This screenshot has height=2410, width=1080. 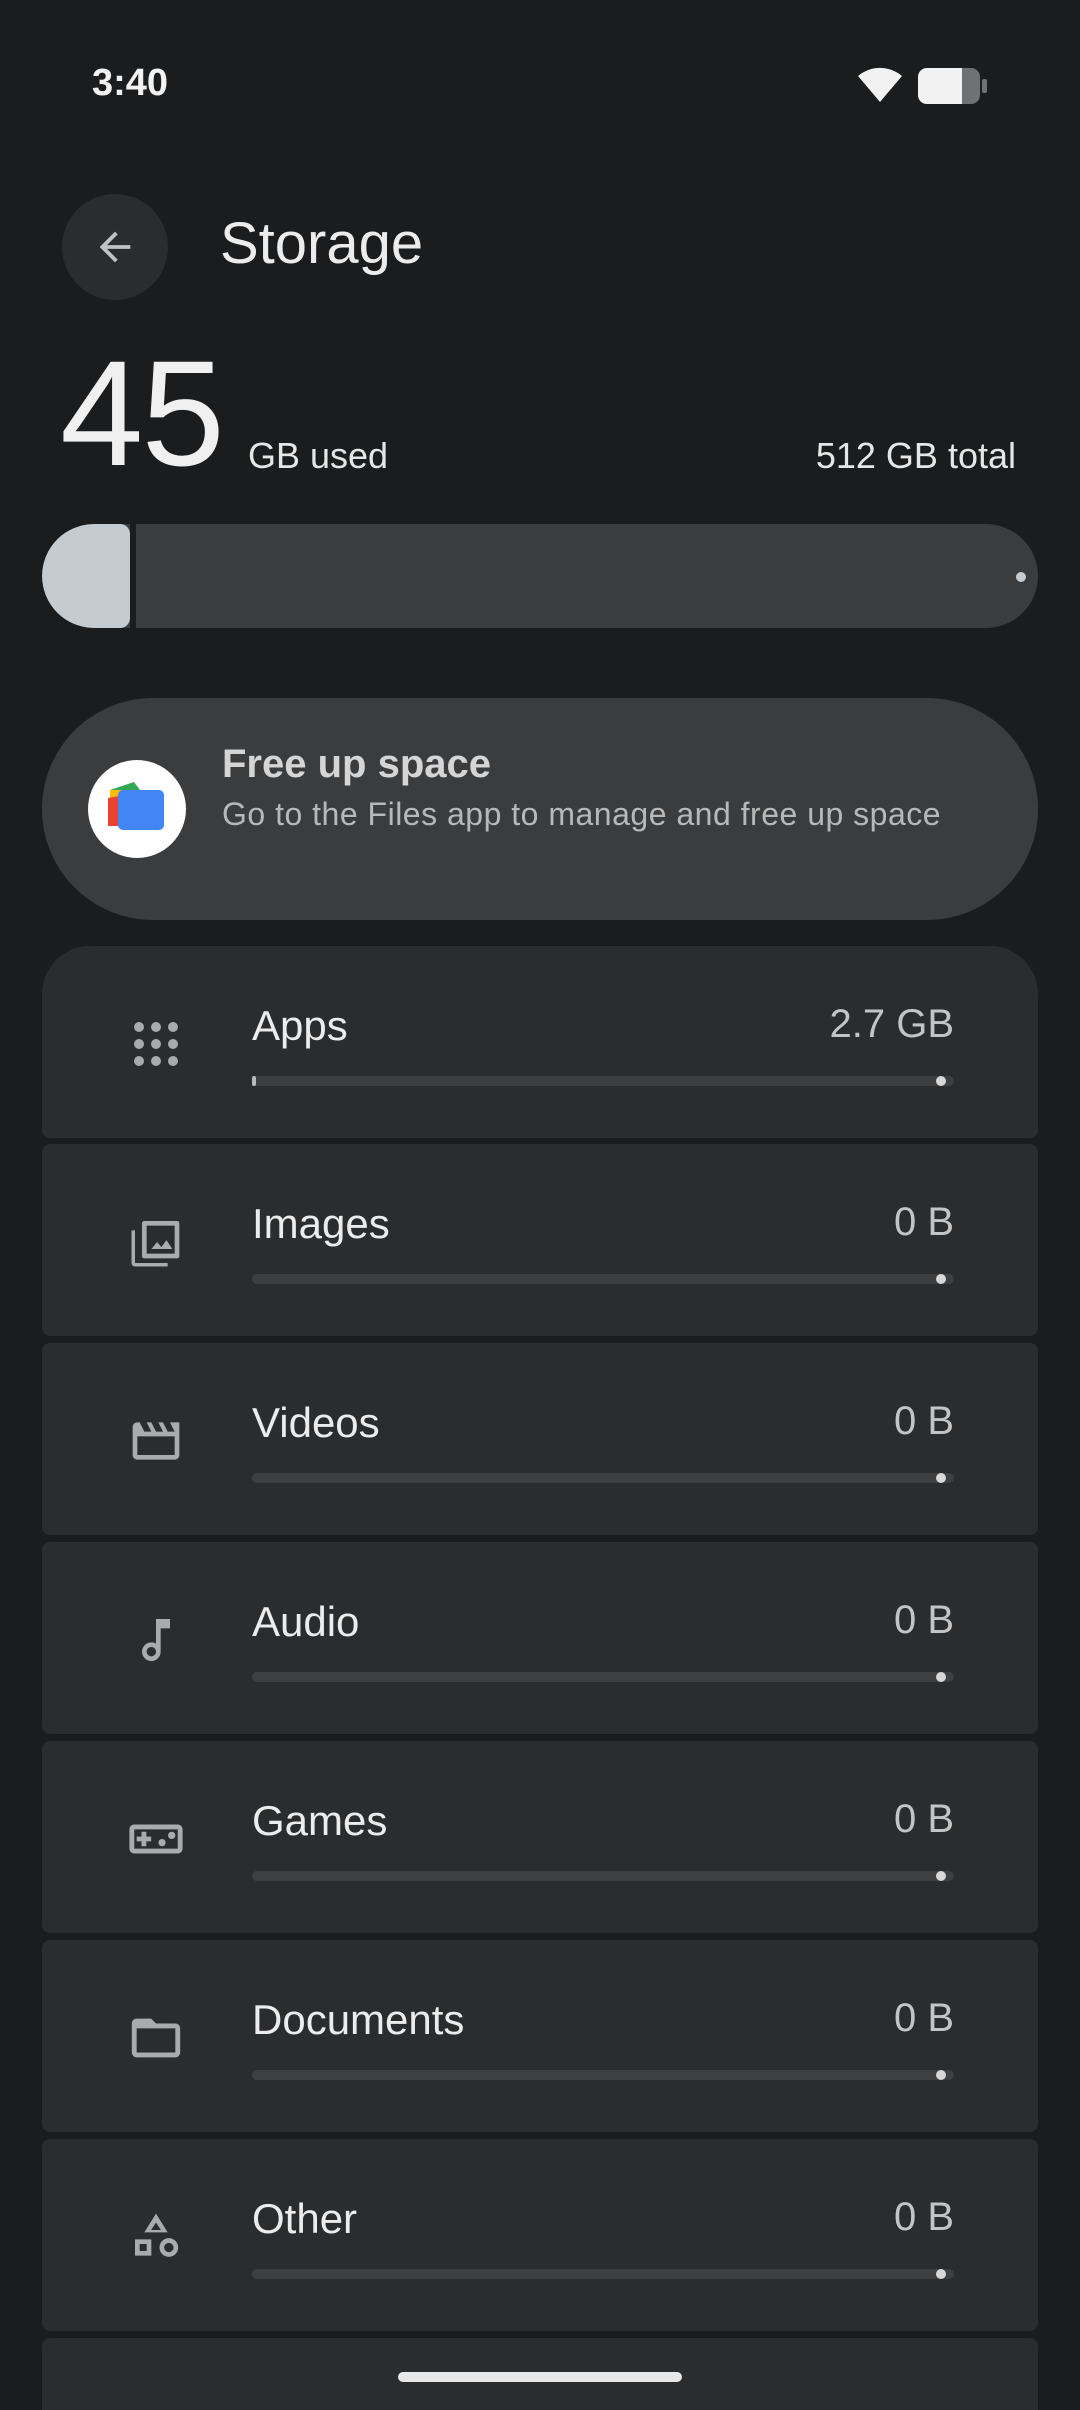 I want to click on games-icon, so click(x=156, y=1839).